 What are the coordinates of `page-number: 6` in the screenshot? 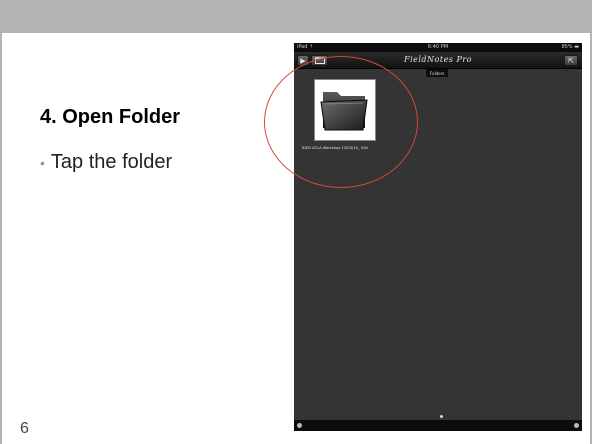 It's located at (24, 428).